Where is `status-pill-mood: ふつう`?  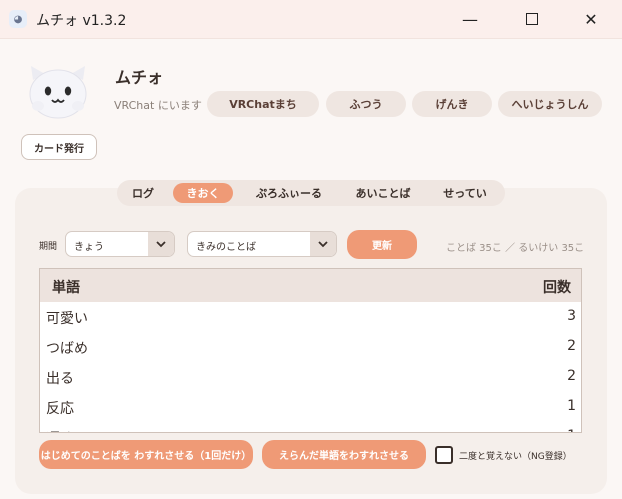 status-pill-mood: ふつう is located at coordinates (366, 104).